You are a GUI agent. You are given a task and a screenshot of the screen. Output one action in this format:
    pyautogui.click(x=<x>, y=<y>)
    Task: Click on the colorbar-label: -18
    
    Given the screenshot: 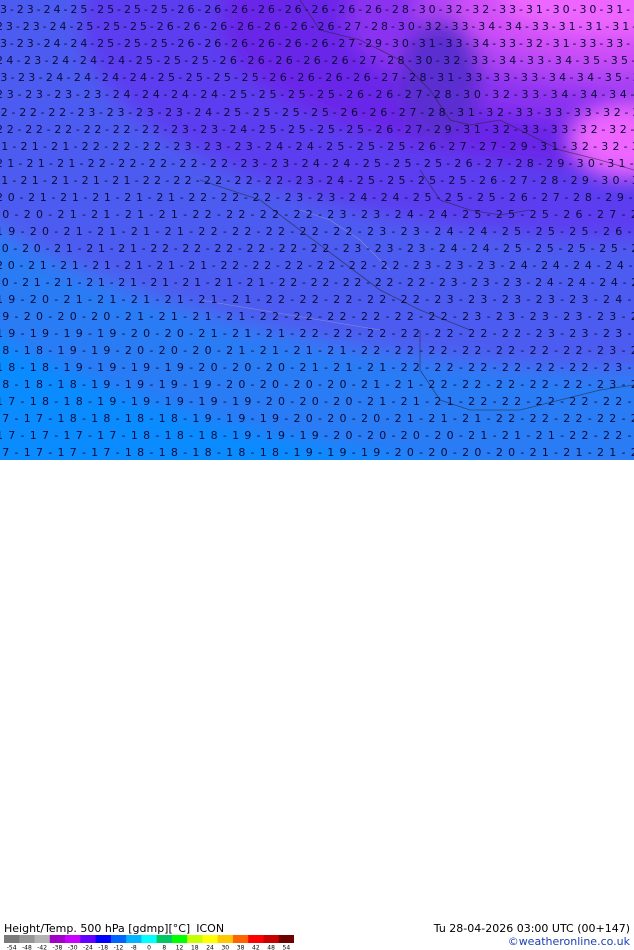 What is the action you would take?
    pyautogui.click(x=103, y=947)
    